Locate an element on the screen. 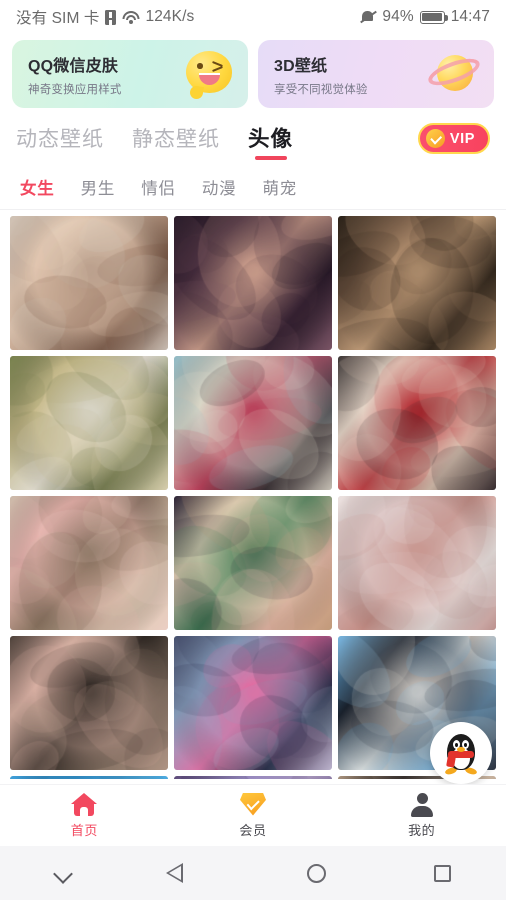 This screenshot has width=506, height=900. banner-3d-wallpaper: 3D壁纸 享受不同视觉体验 is located at coordinates (376, 74).